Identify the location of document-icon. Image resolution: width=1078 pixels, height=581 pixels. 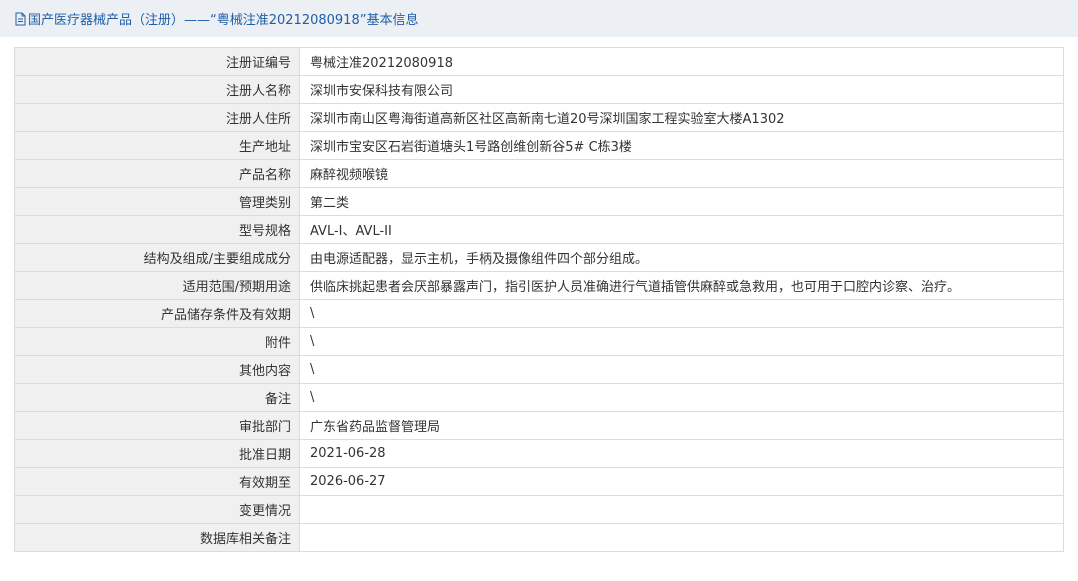
(20, 19).